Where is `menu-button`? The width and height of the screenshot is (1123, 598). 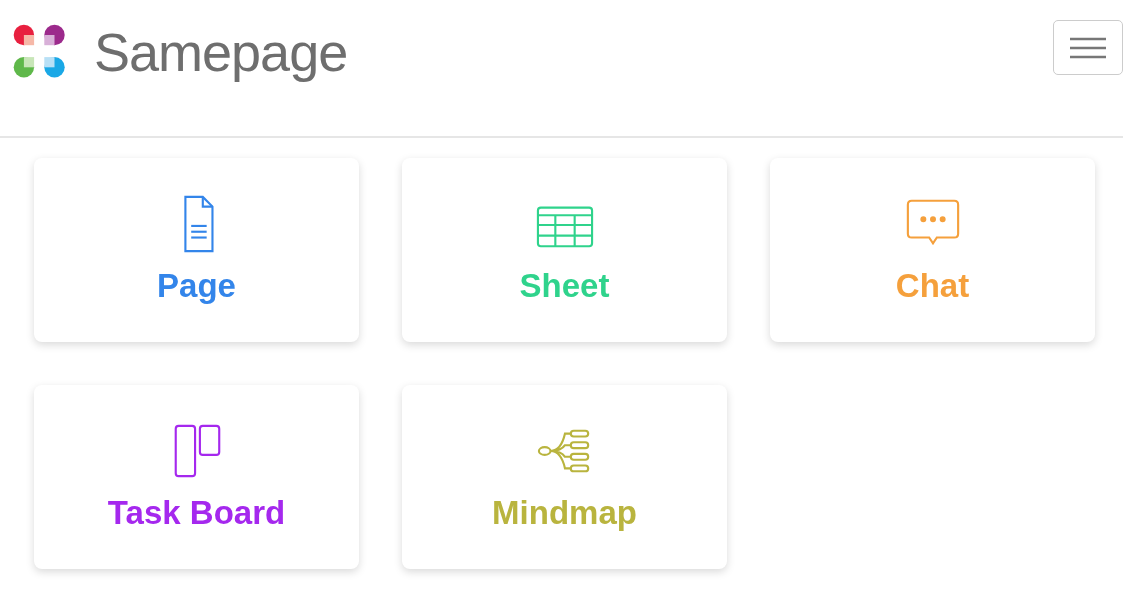
menu-button is located at coordinates (1088, 47).